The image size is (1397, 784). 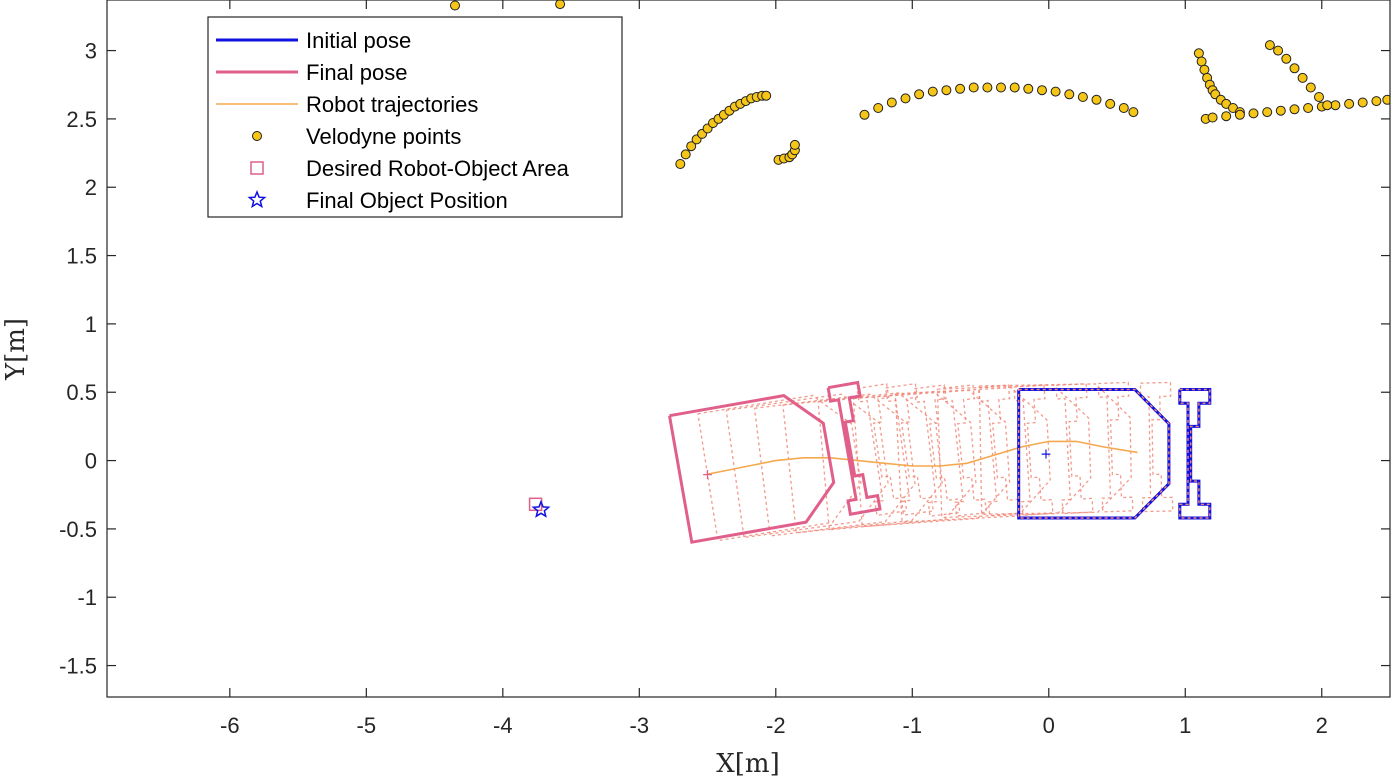 What do you see at coordinates (358, 40) in the screenshot?
I see `legend-label: Initial pose` at bounding box center [358, 40].